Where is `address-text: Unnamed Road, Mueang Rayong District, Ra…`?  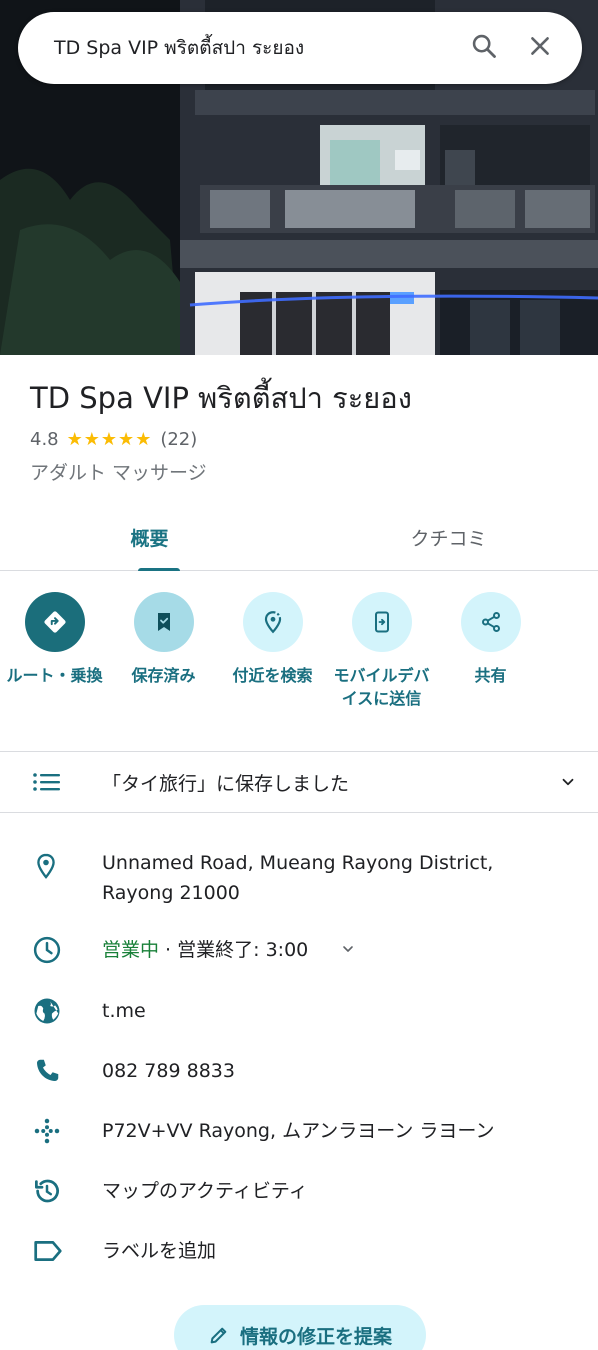
address-text: Unnamed Road, Mueang Rayong District, Ra… is located at coordinates (298, 878).